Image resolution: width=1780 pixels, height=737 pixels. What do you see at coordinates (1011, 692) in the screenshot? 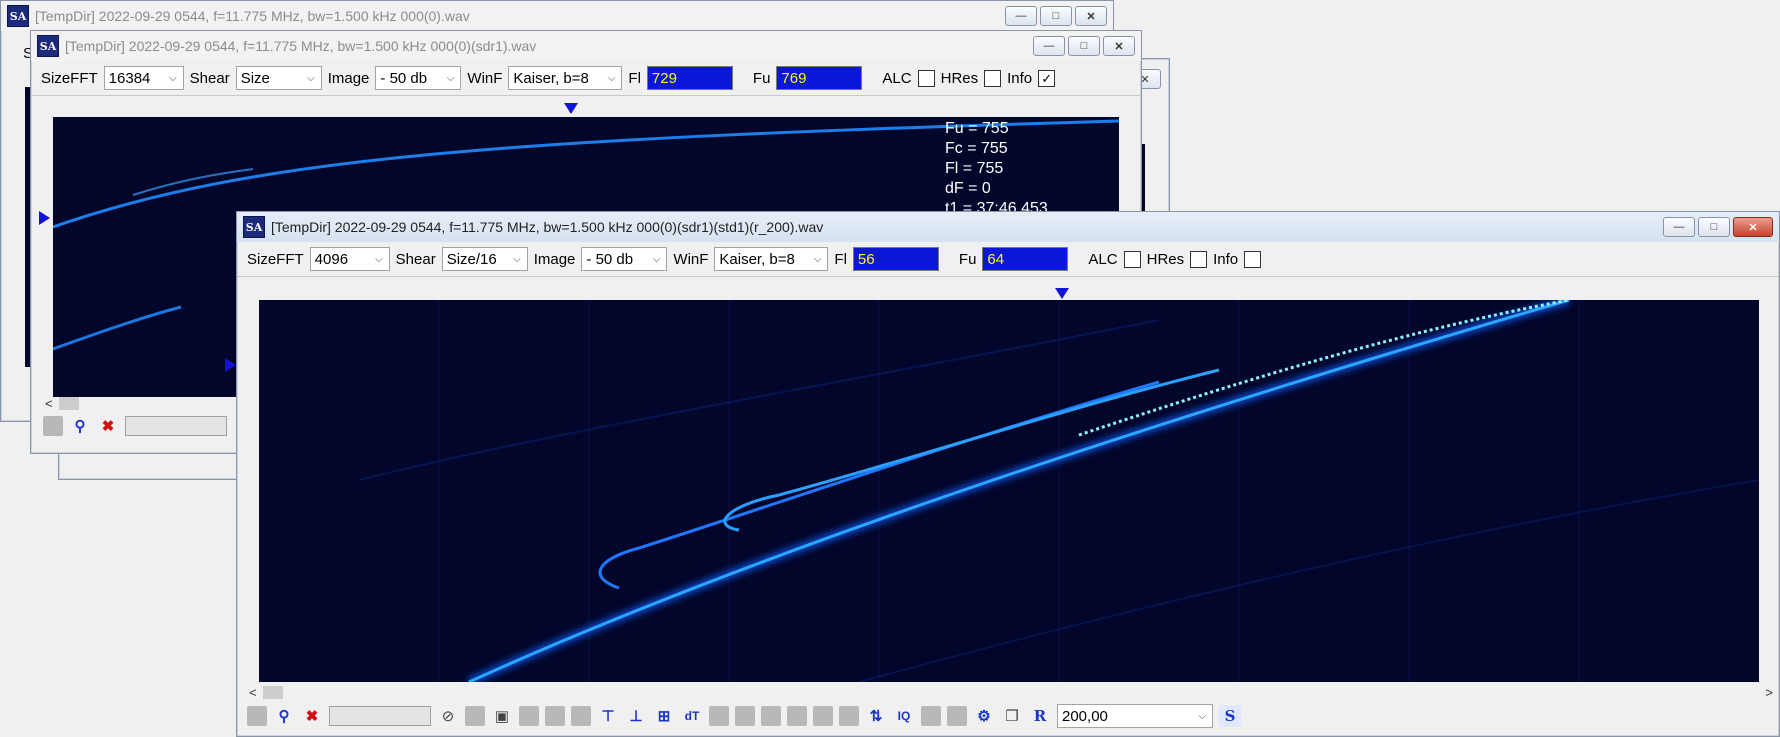
I see `horizontal-scrollbar: < >` at bounding box center [1011, 692].